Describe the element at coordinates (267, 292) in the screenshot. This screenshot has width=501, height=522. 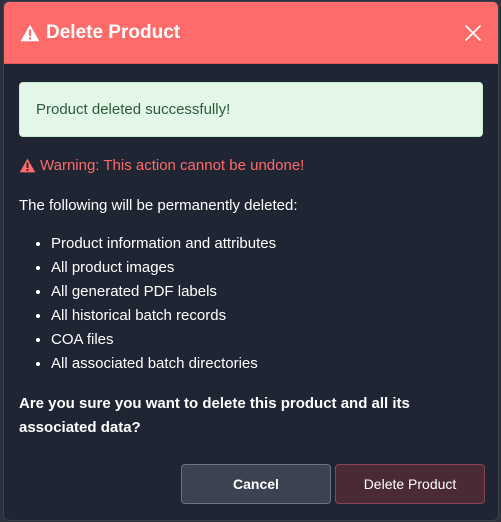
I see `list-item: All generated PDF labels` at that location.